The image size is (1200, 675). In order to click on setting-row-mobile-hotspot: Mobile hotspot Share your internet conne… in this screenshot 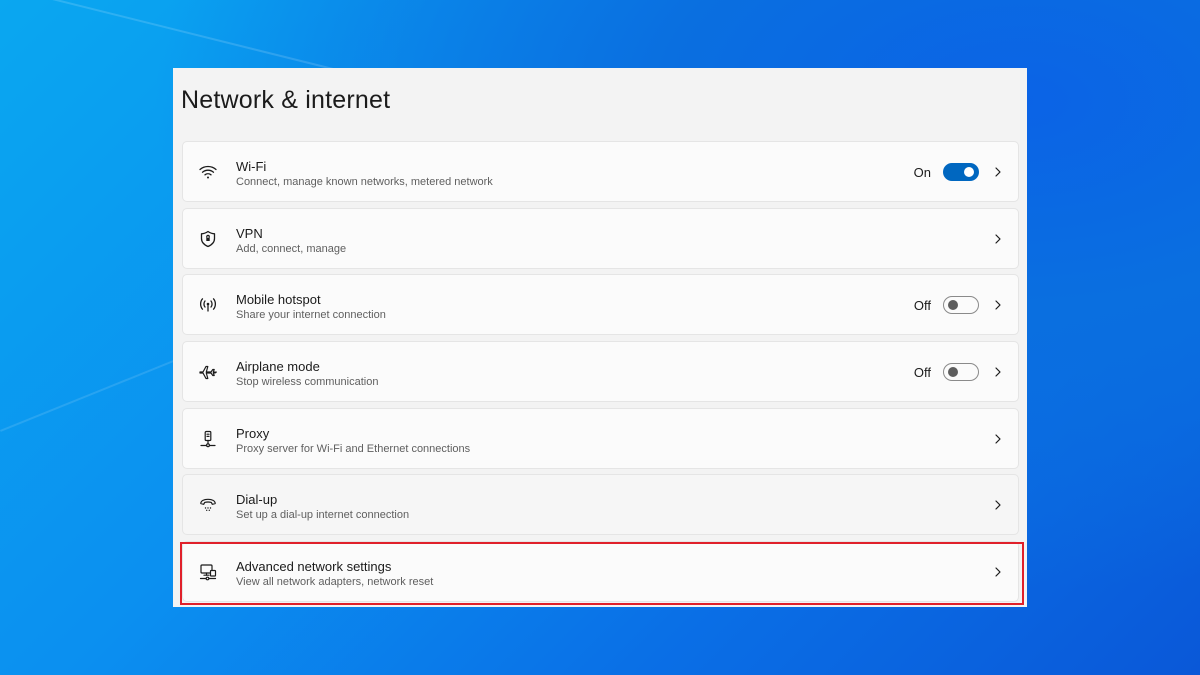, I will do `click(600, 304)`.